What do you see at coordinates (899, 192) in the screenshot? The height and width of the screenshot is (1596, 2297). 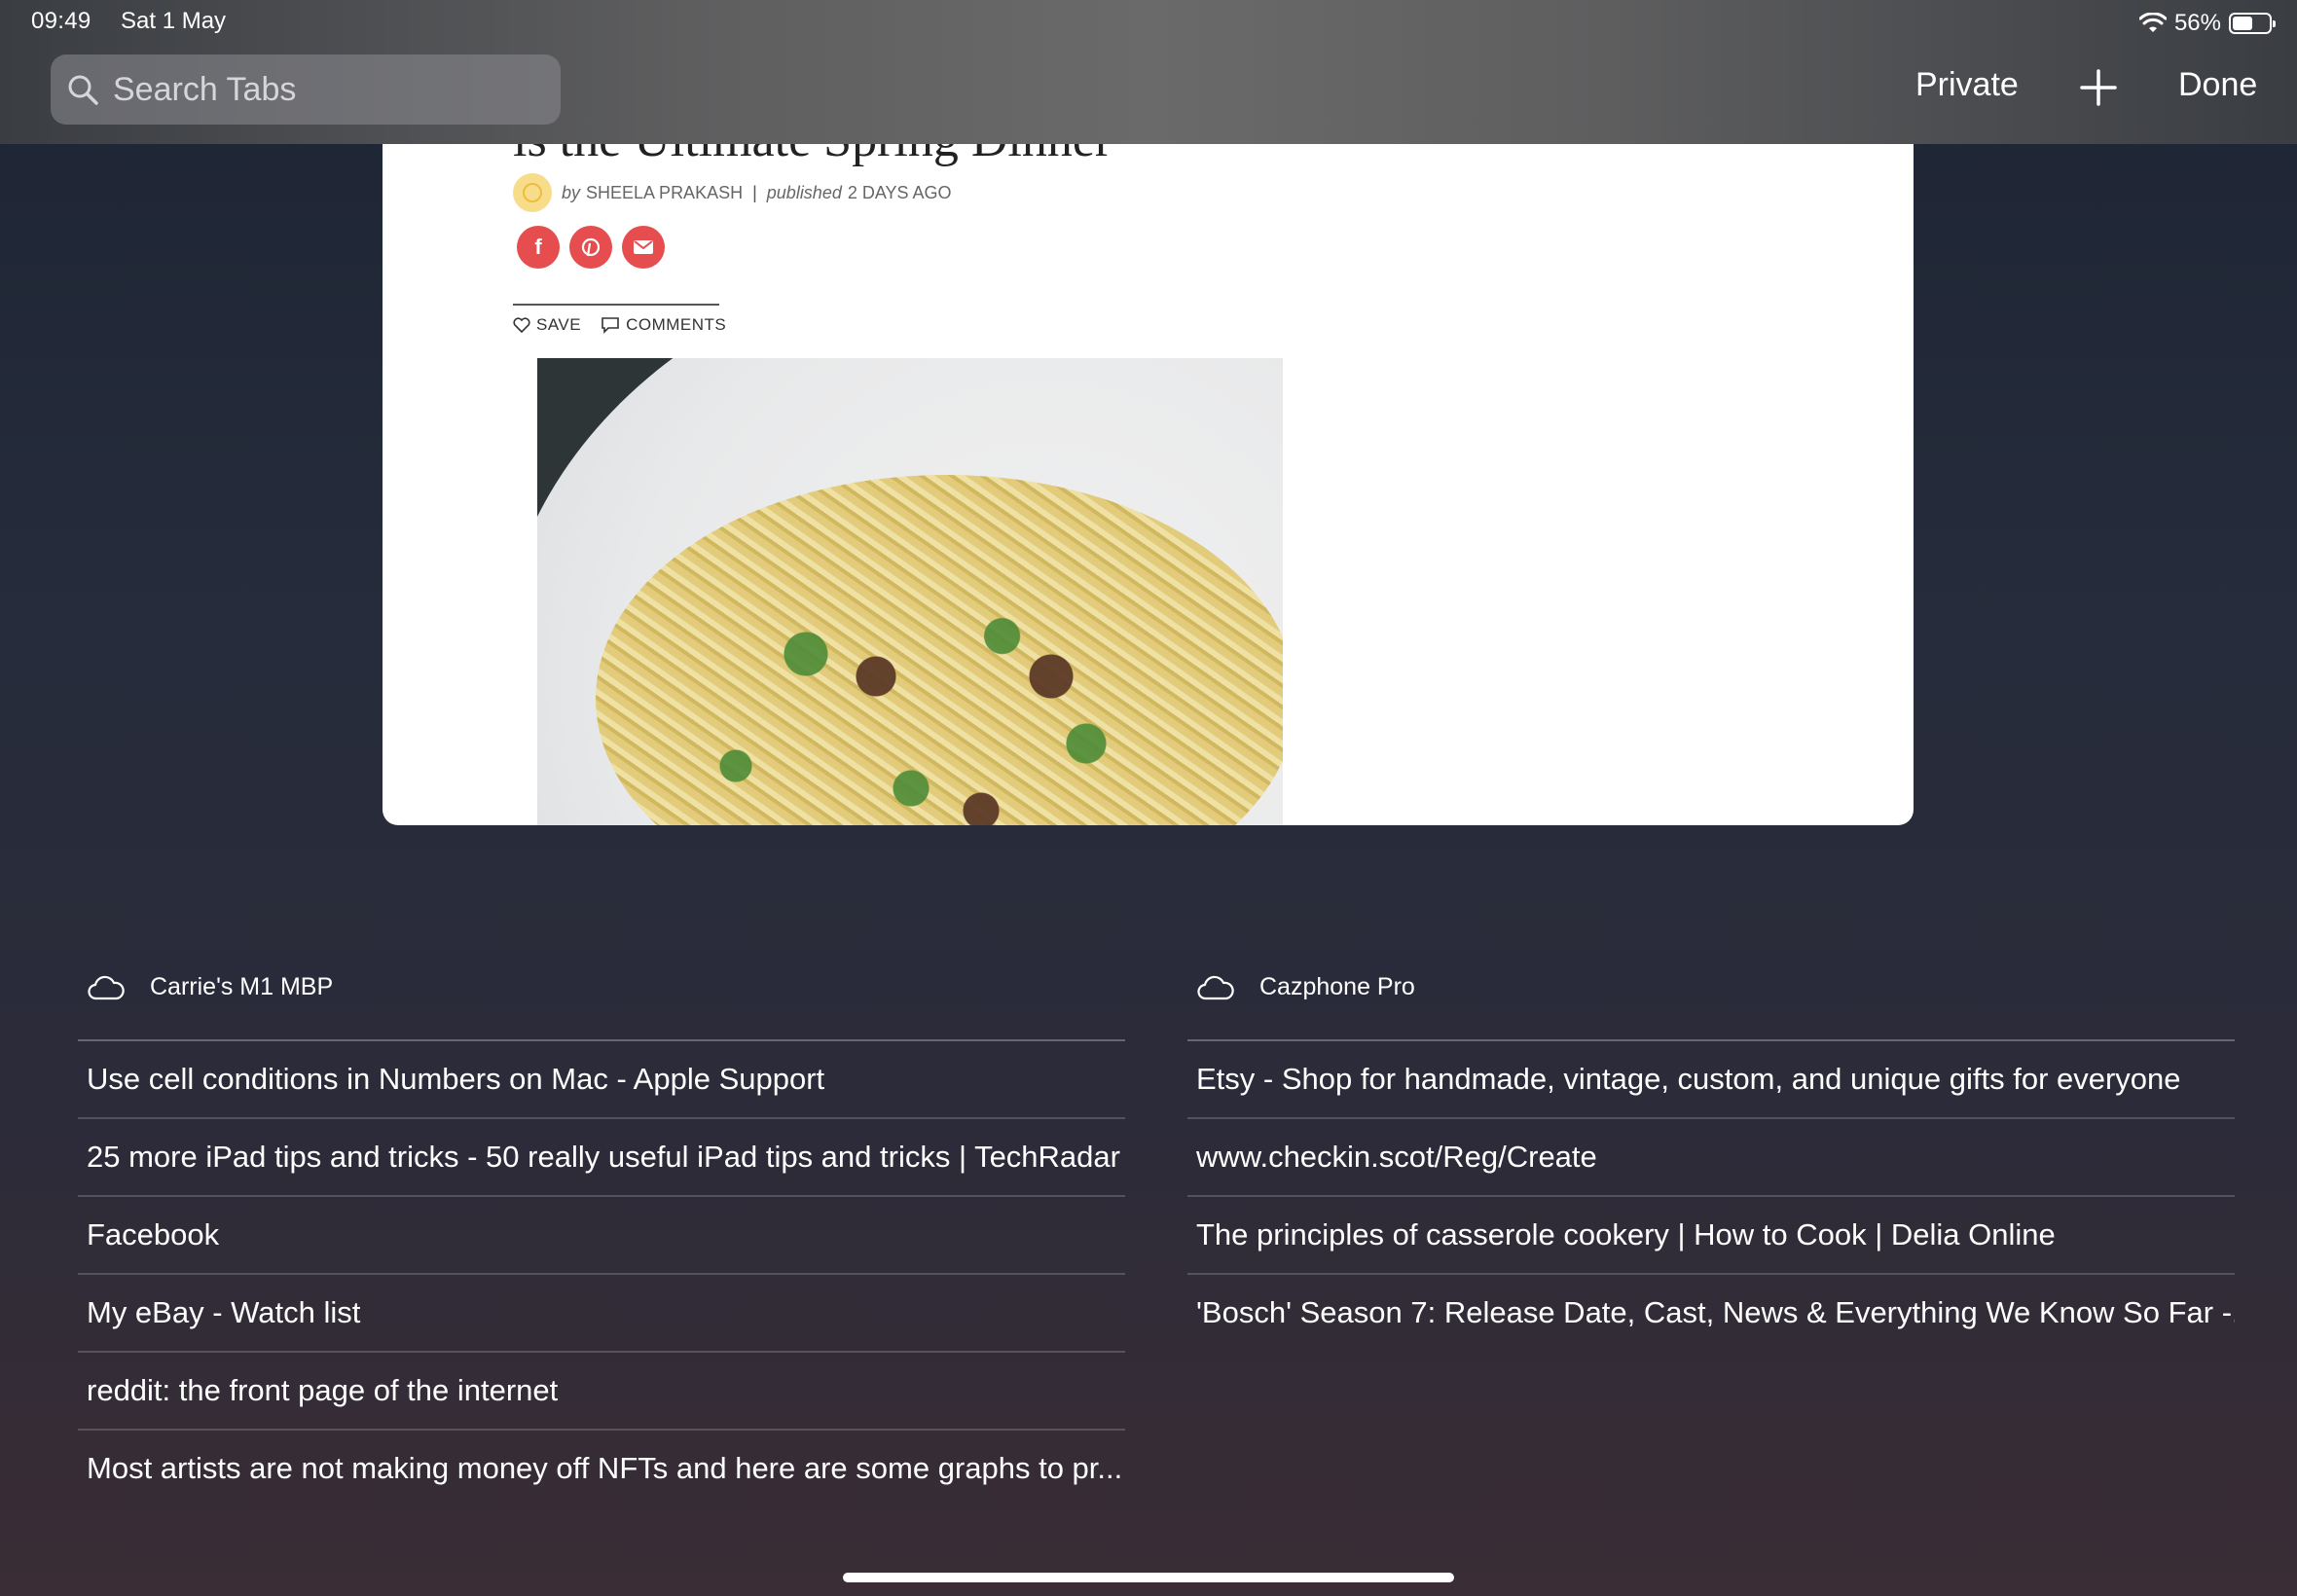 I see `published-date: 2 DAYS AGO` at bounding box center [899, 192].